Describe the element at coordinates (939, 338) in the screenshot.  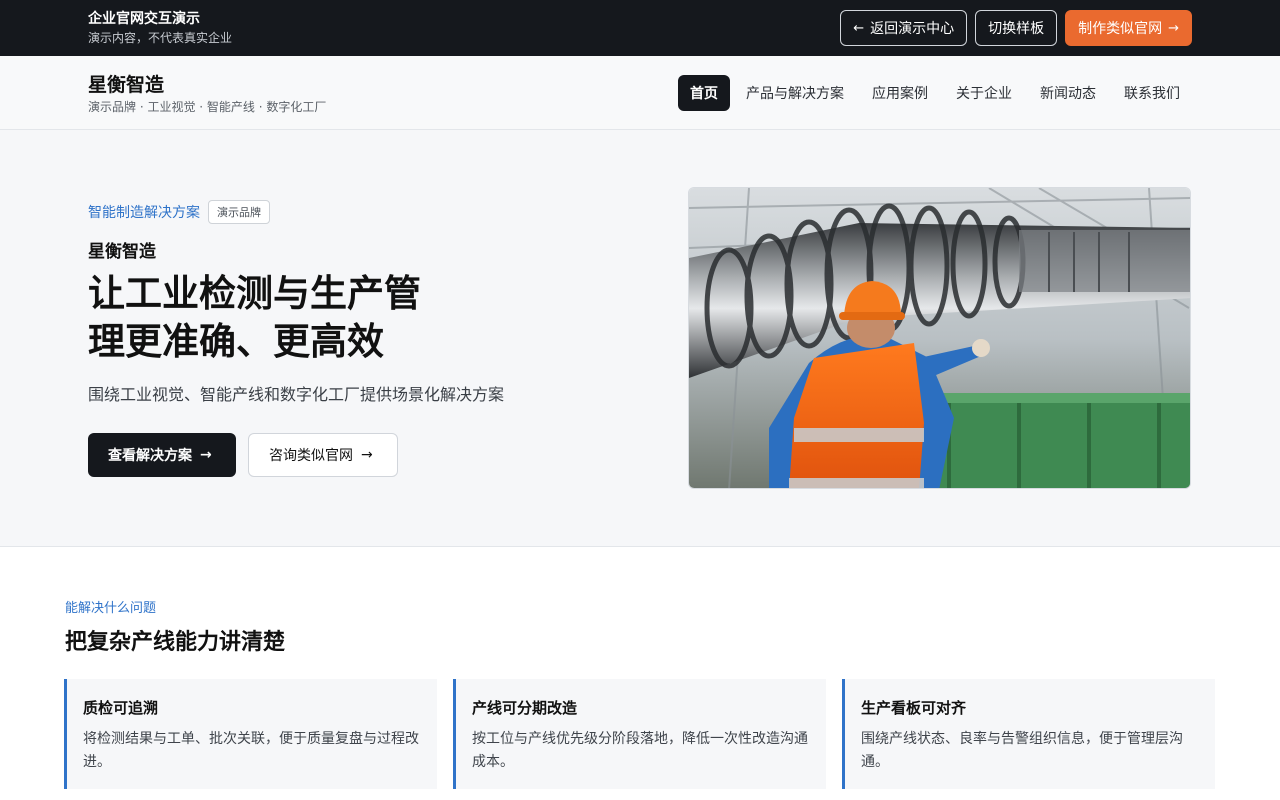
I see `hero-image-factory-worker` at that location.